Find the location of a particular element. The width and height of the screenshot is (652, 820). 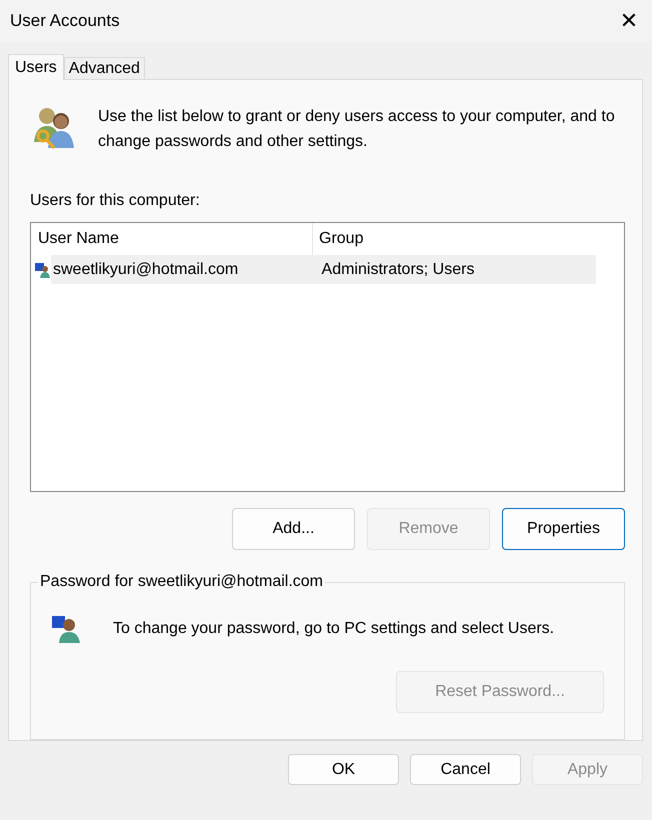

user-name-cell-text: sweetlikyuri@hotmail.com is located at coordinates (146, 269).